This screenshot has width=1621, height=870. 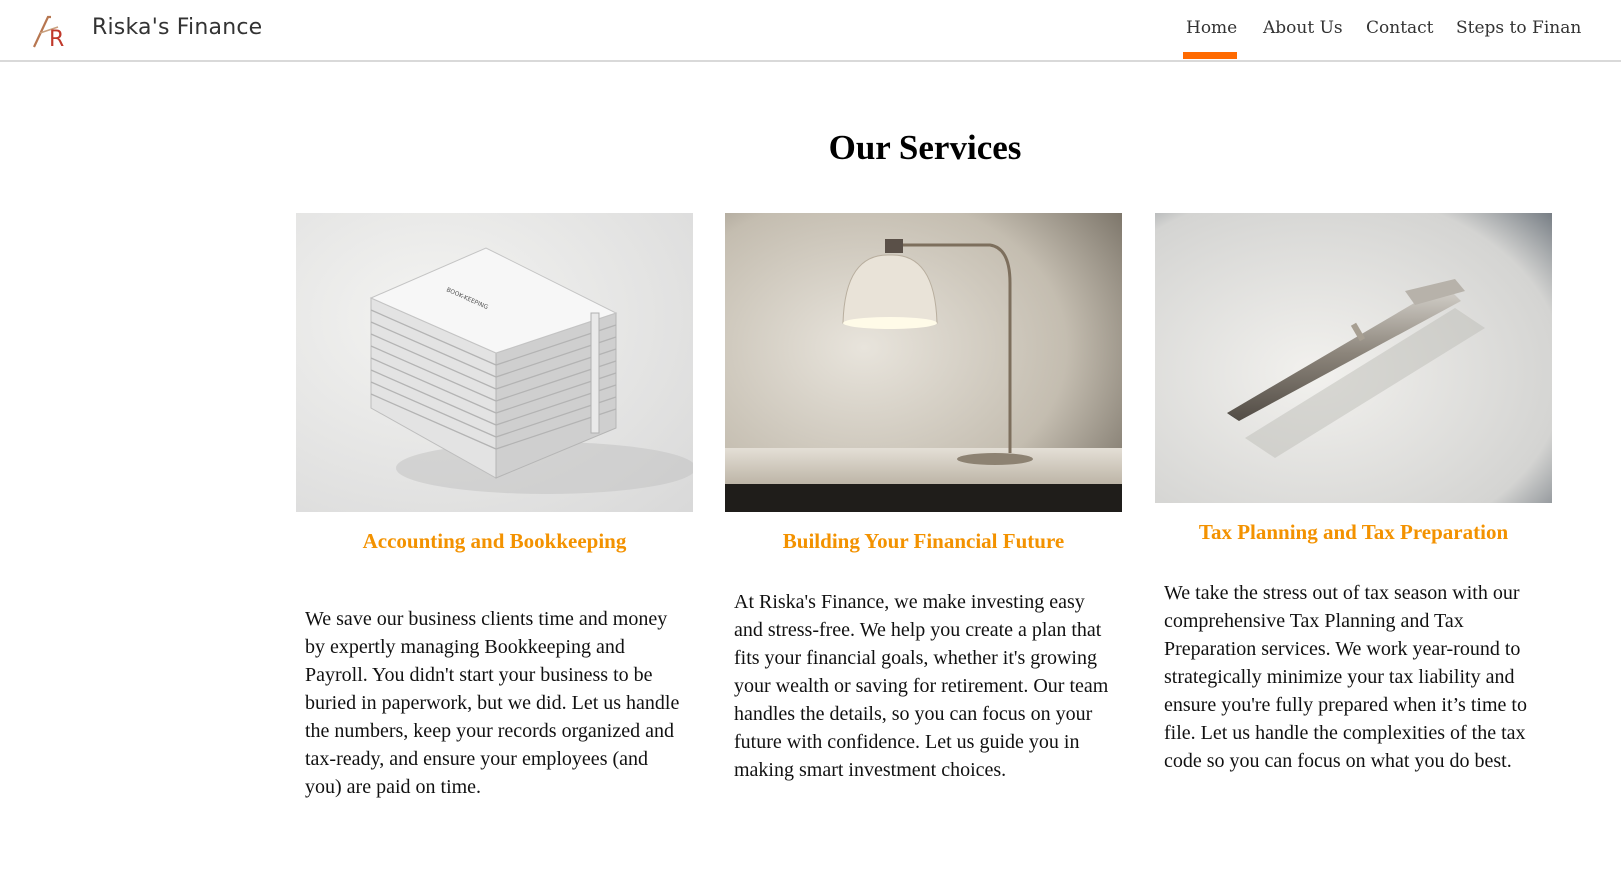 What do you see at coordinates (494, 362) in the screenshot?
I see `stacked-bookkeeping-binders-image: BOOK-KEEPING` at bounding box center [494, 362].